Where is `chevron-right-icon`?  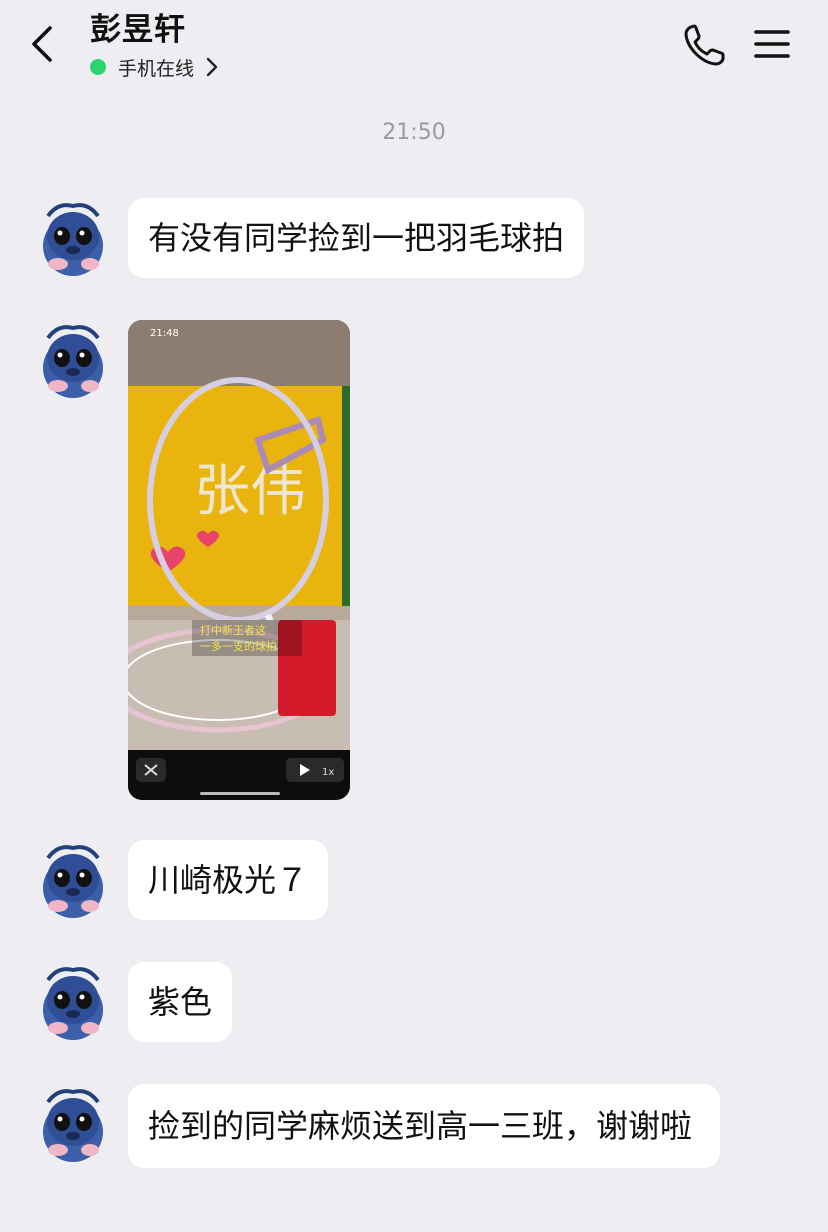 chevron-right-icon is located at coordinates (212, 67).